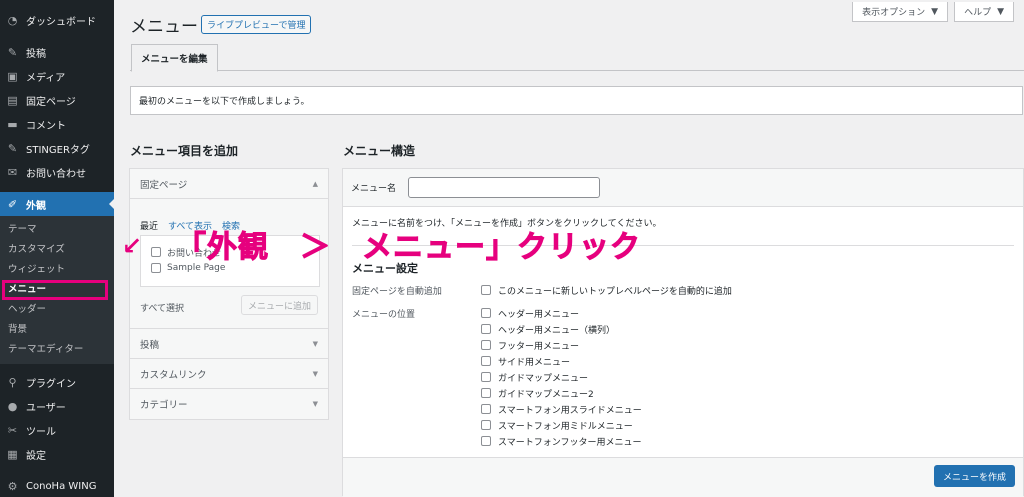 This screenshot has width=1024, height=497. I want to click on auto-add-option: このメニューに新しいトップレベルページを自動的に追加, so click(606, 290).